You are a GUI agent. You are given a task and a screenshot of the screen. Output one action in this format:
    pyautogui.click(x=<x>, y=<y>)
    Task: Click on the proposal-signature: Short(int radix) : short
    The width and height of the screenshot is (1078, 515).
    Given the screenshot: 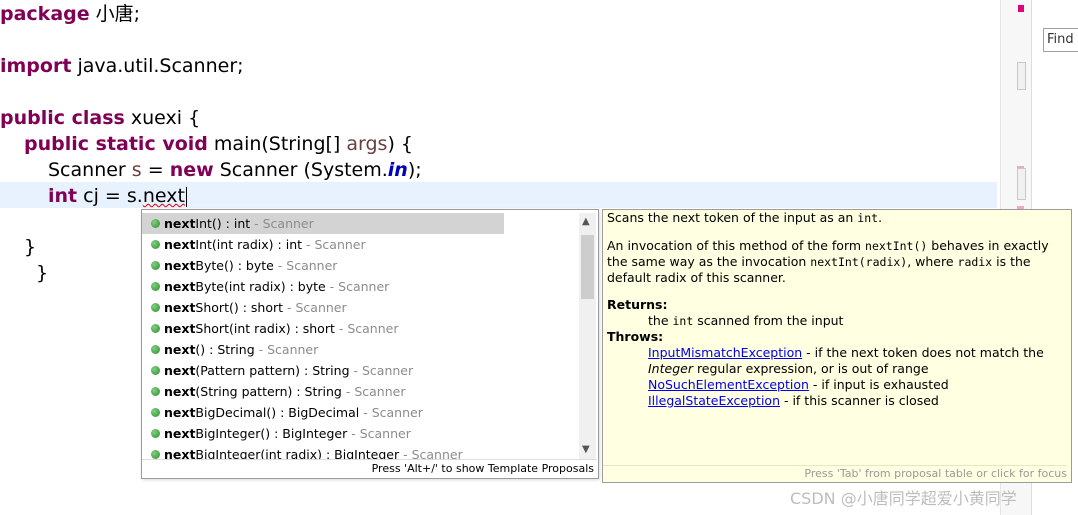 What is the action you would take?
    pyautogui.click(x=265, y=328)
    